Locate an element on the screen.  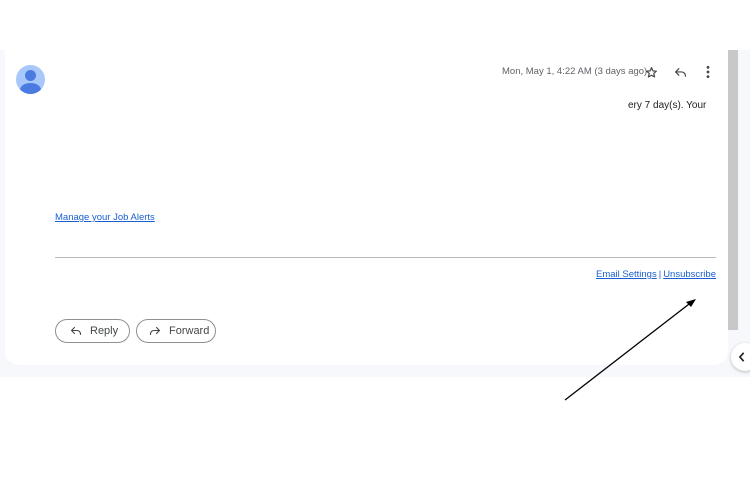
footer-links: Email Settings | Unsubscribe is located at coordinates (656, 274).